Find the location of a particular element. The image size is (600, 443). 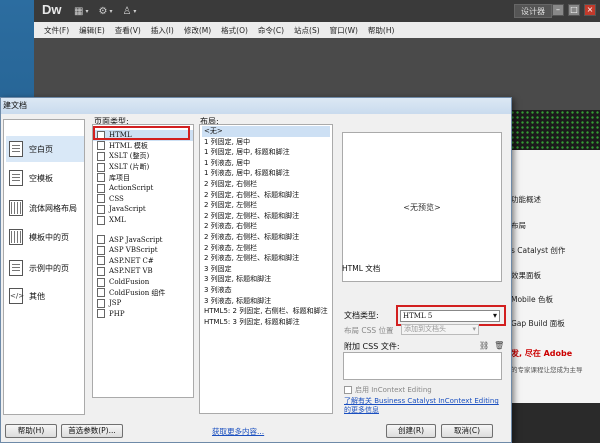

menu-edit: 编辑(E) is located at coordinates (92, 30).